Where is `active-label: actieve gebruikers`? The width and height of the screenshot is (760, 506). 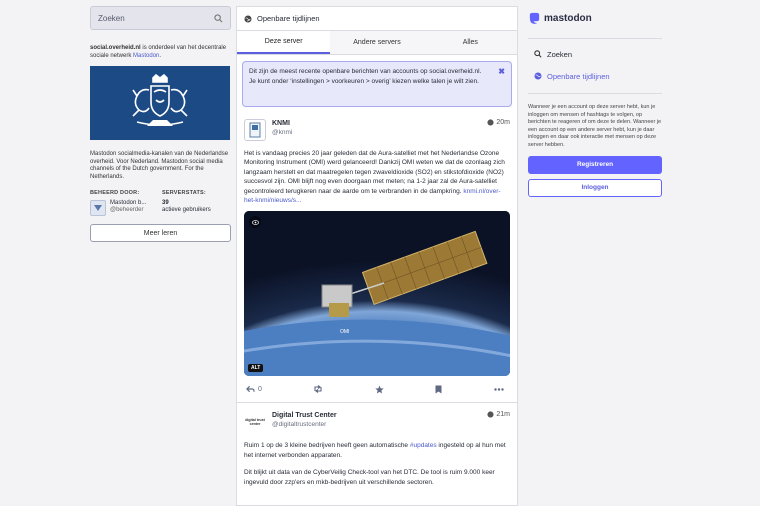 active-label: actieve gebruikers is located at coordinates (186, 210).